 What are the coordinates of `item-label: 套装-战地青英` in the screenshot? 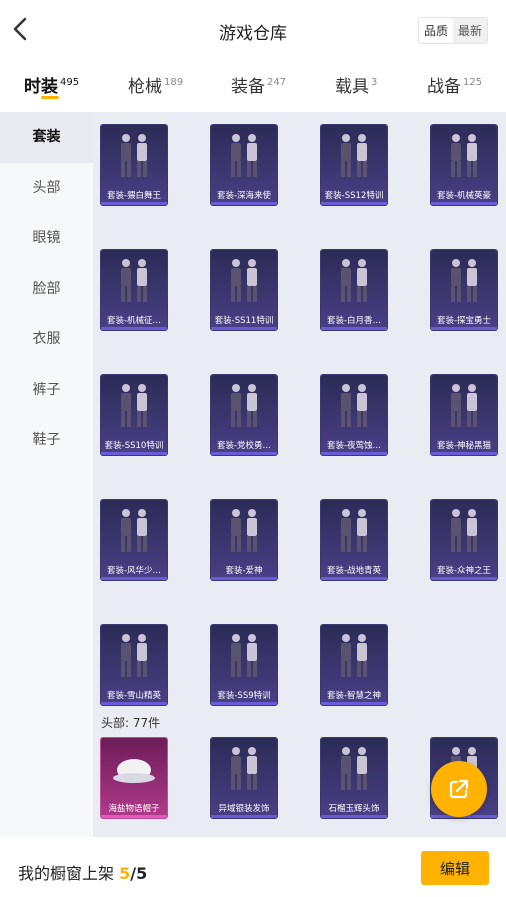 It's located at (354, 571).